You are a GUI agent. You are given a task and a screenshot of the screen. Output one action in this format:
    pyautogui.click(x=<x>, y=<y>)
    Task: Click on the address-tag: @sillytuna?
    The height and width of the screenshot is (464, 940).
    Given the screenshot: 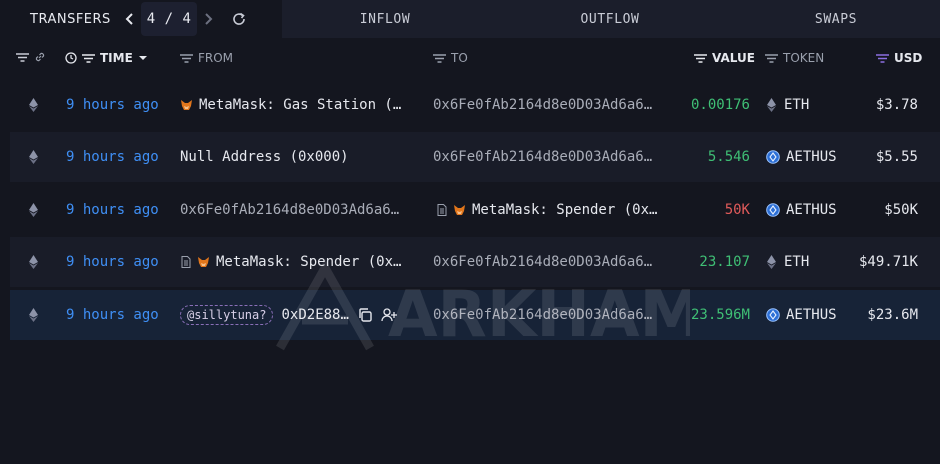 What is the action you would take?
    pyautogui.click(x=227, y=315)
    